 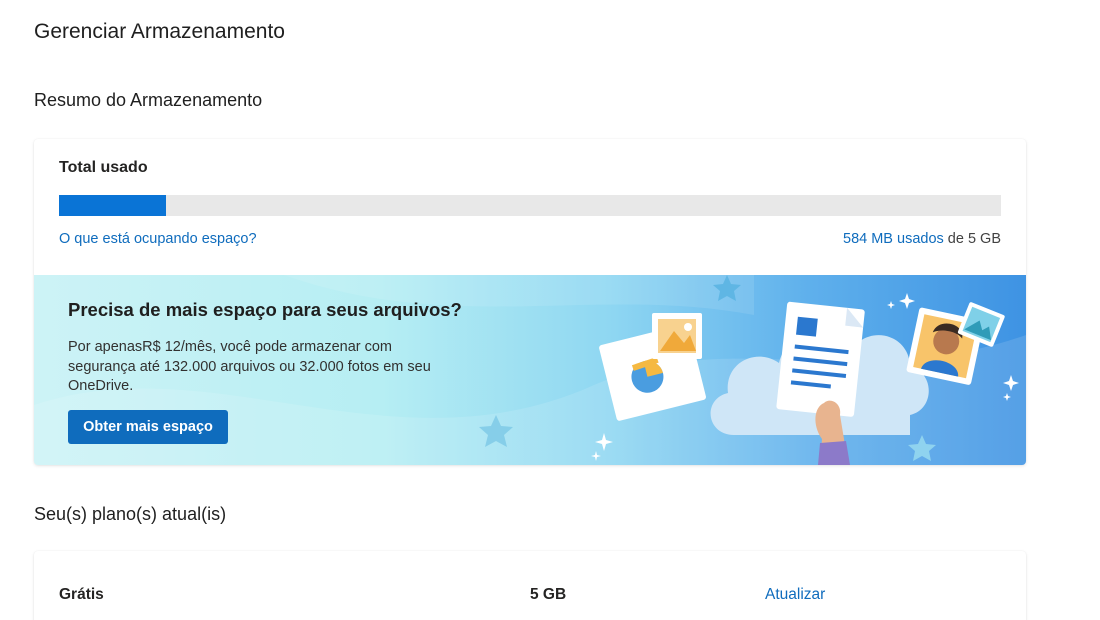 I want to click on storage-usage-text: 584 MB usados de 5 GB, so click(x=922, y=239).